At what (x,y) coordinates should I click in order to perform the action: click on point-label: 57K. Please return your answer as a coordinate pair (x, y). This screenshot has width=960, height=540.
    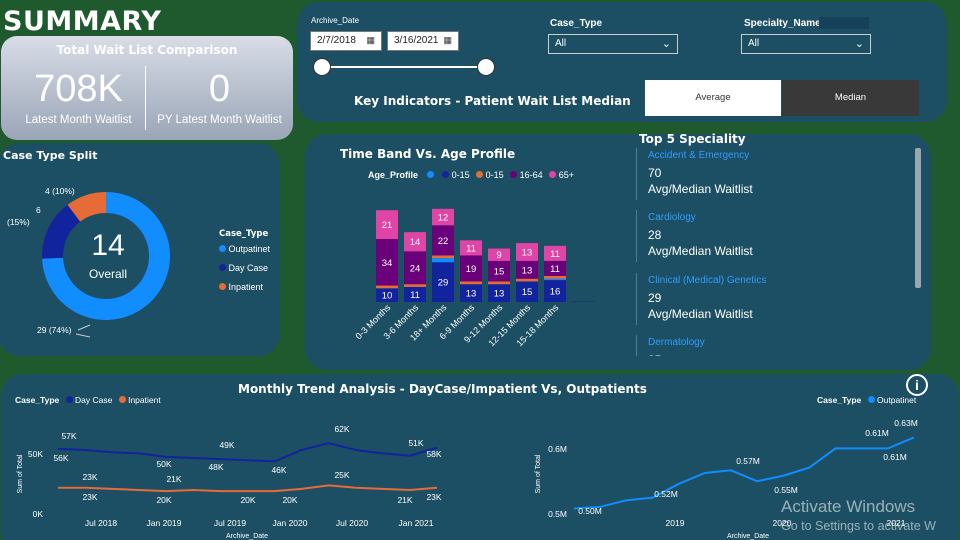
    Looking at the image, I should click on (68, 436).